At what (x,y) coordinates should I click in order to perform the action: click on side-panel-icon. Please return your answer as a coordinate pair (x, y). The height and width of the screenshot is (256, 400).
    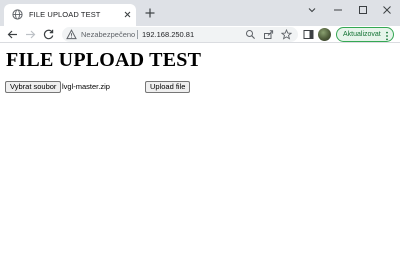
    Looking at the image, I should click on (308, 34).